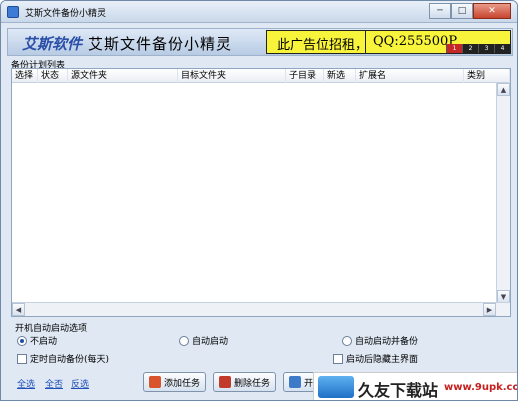 Image resolution: width=518 pixels, height=401 pixels. Describe the element at coordinates (398, 390) in the screenshot. I see `watermark-text: 久友下载站` at that location.